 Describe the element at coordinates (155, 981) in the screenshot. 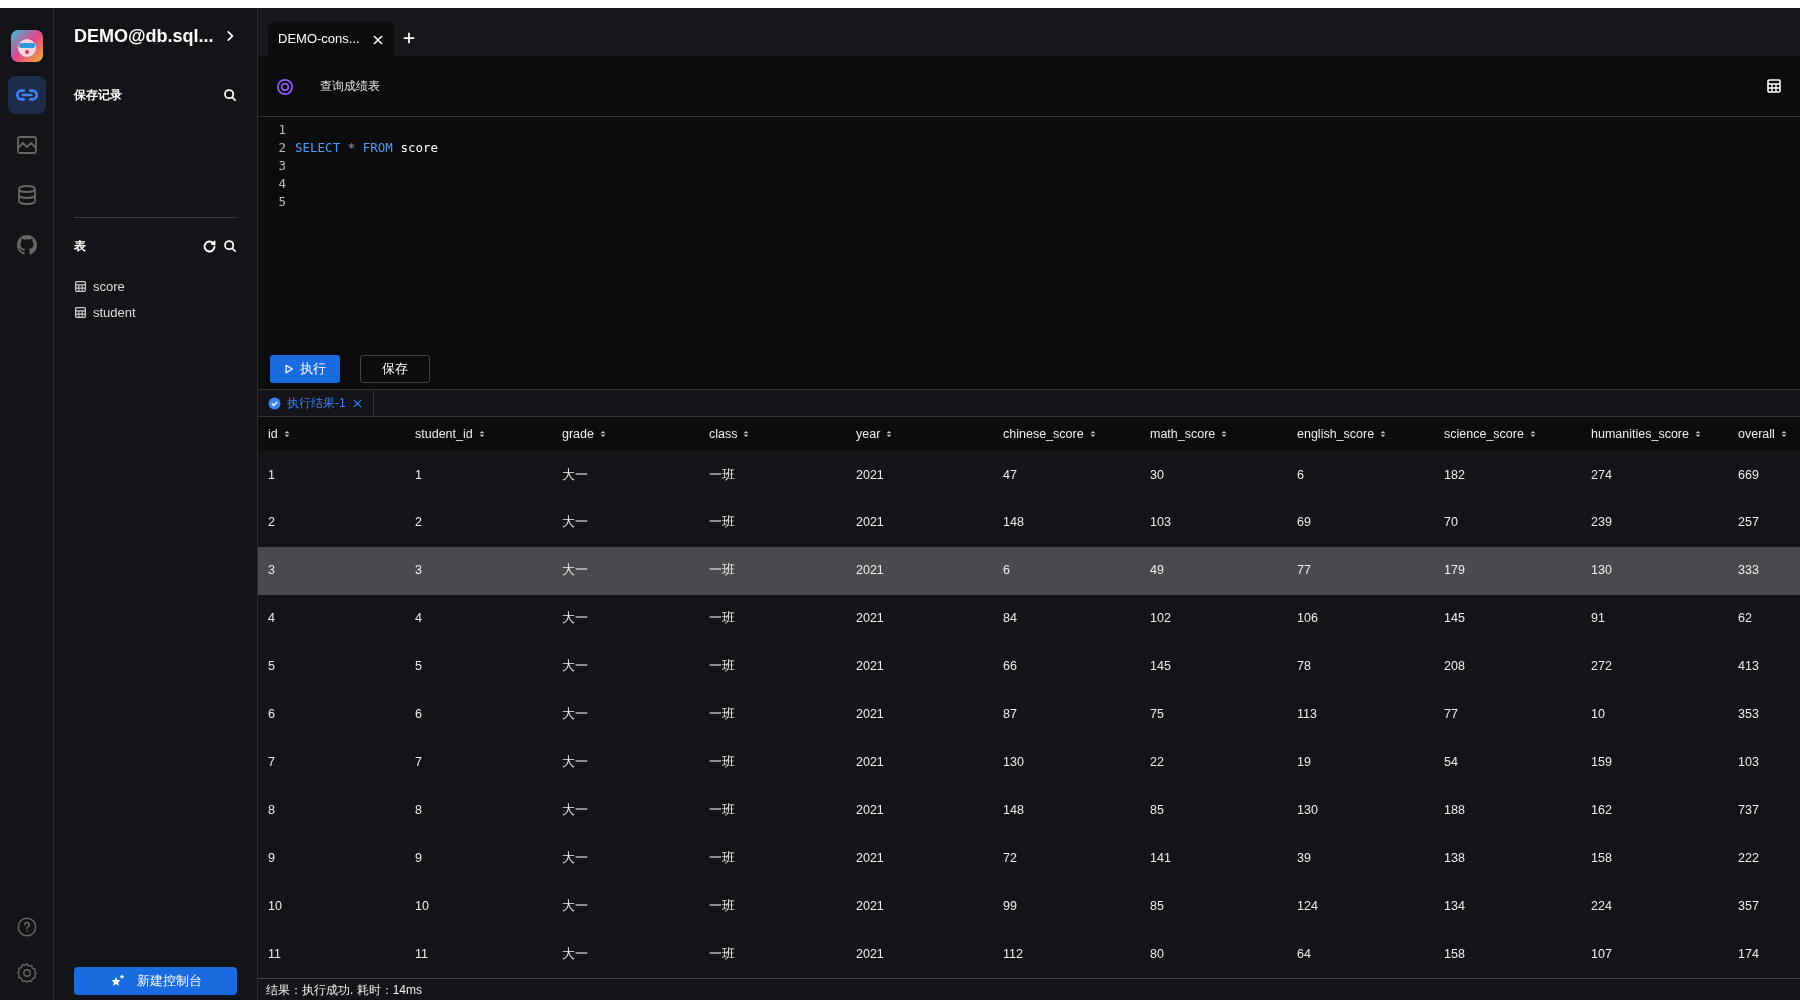

I see `new-console-button: 新建控制台` at that location.